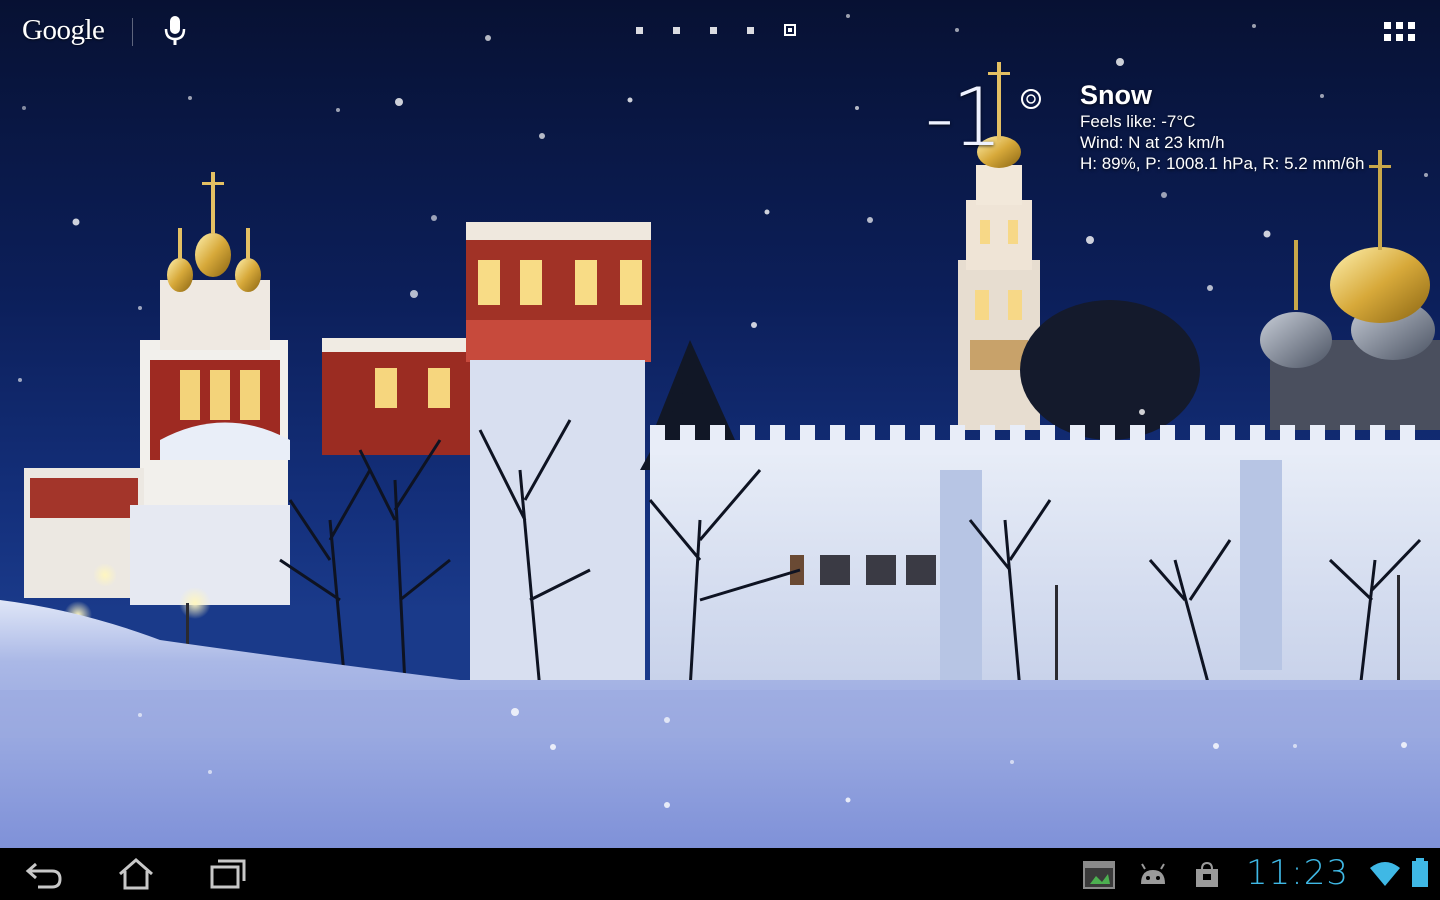 The height and width of the screenshot is (900, 1440). Describe the element at coordinates (1207, 875) in the screenshot. I see `store-bag-icon` at that location.